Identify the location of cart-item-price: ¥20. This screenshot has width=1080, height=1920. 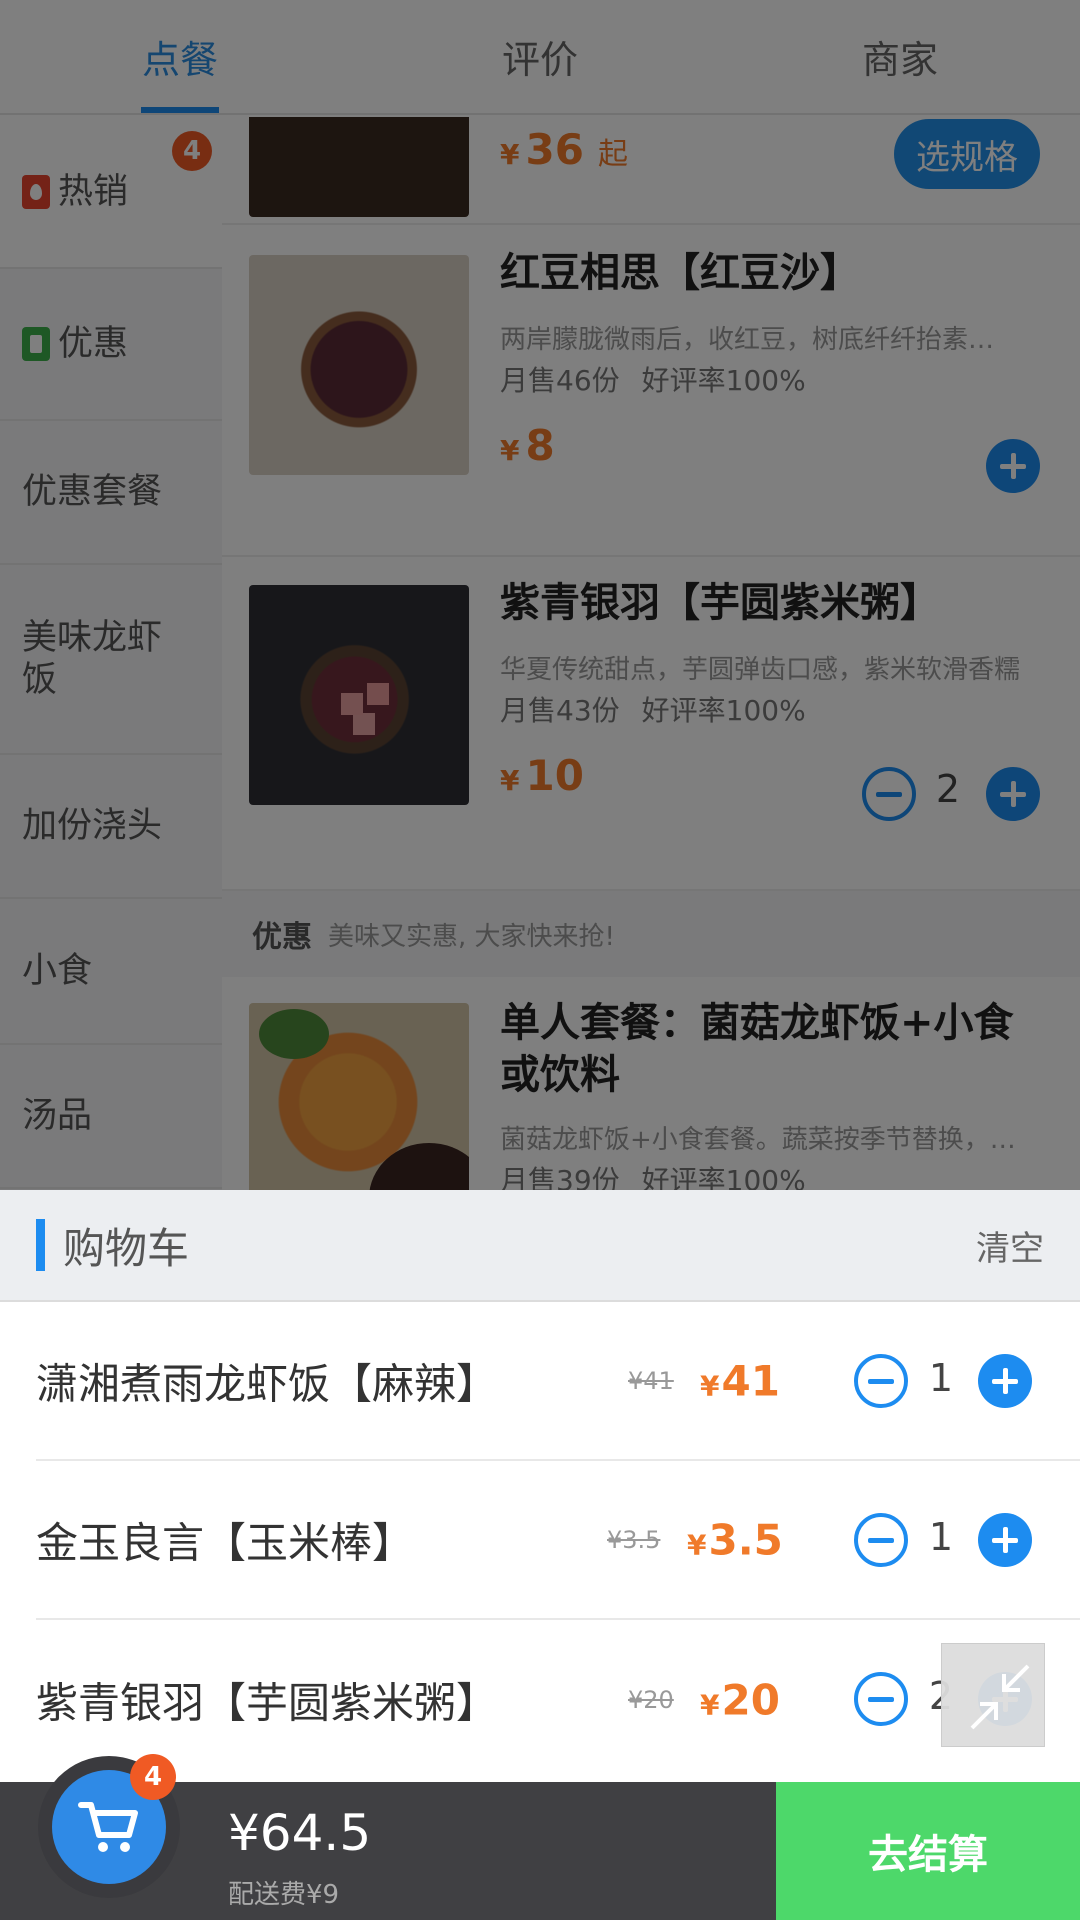
(740, 1699).